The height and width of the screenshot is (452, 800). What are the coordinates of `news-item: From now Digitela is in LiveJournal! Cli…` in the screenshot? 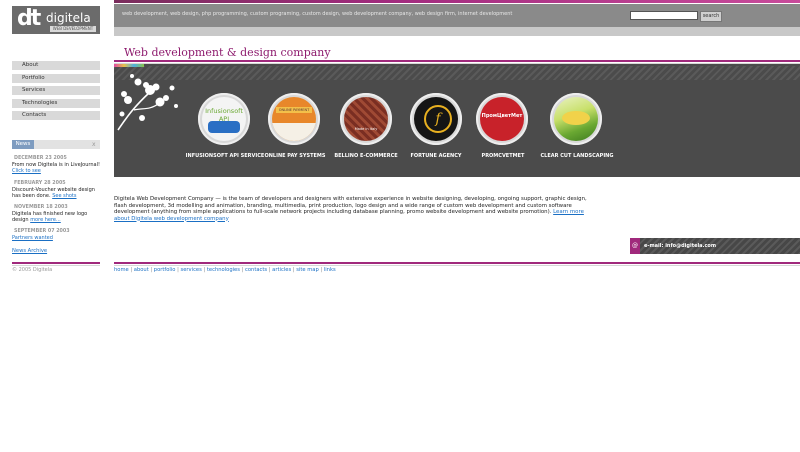 It's located at (57, 168).